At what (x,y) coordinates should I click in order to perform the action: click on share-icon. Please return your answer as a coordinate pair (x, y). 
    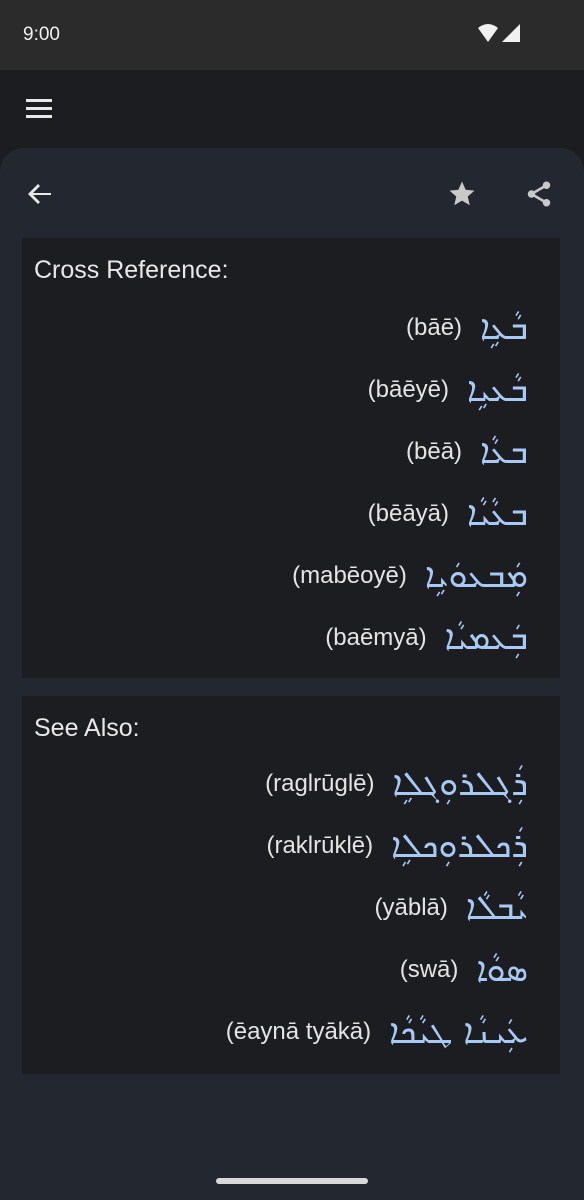
    Looking at the image, I should click on (539, 194).